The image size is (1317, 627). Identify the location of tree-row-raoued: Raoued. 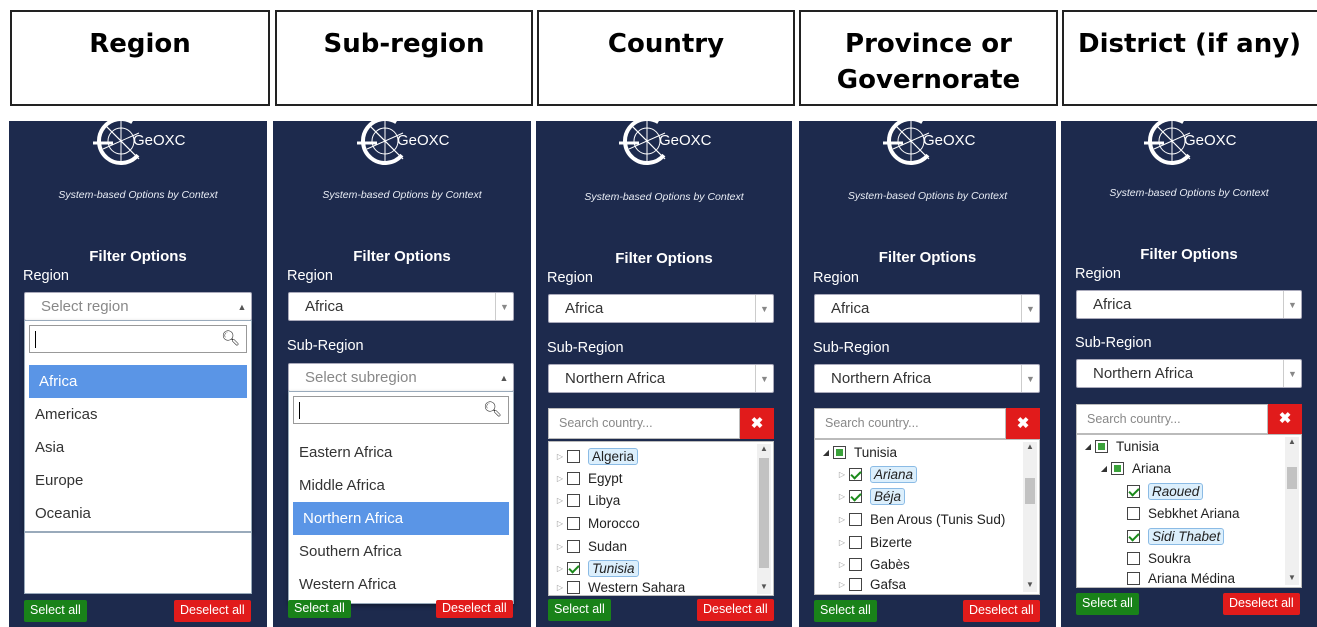
(1165, 491).